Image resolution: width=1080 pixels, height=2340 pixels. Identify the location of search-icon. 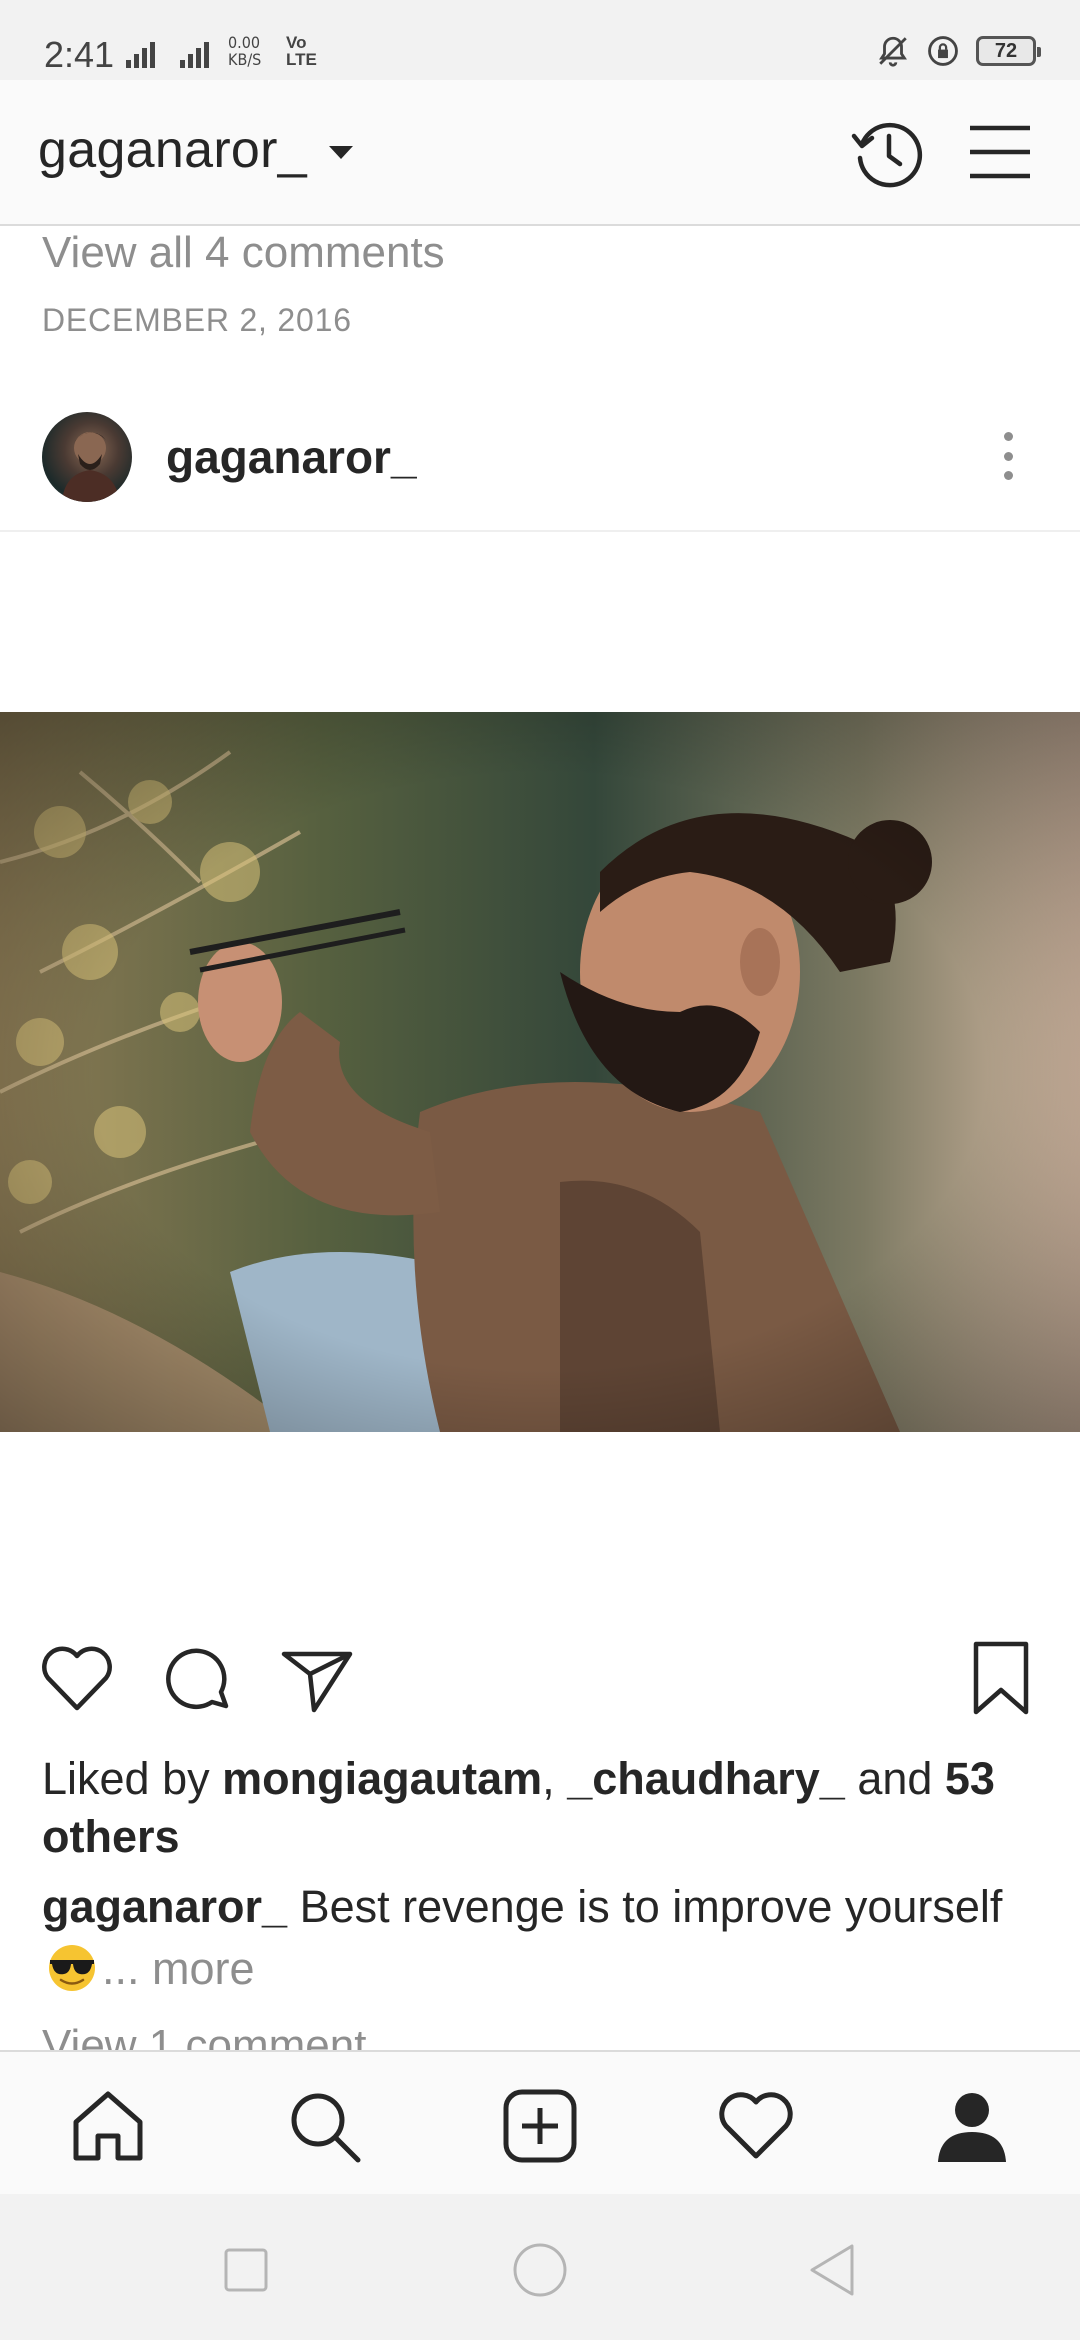
(324, 2126).